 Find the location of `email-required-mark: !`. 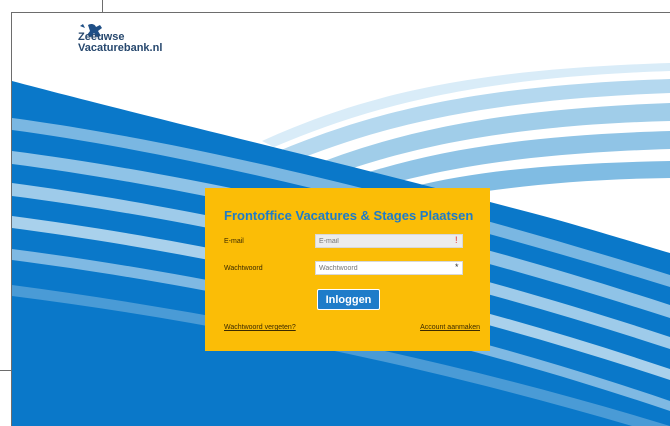

email-required-mark: ! is located at coordinates (456, 240).